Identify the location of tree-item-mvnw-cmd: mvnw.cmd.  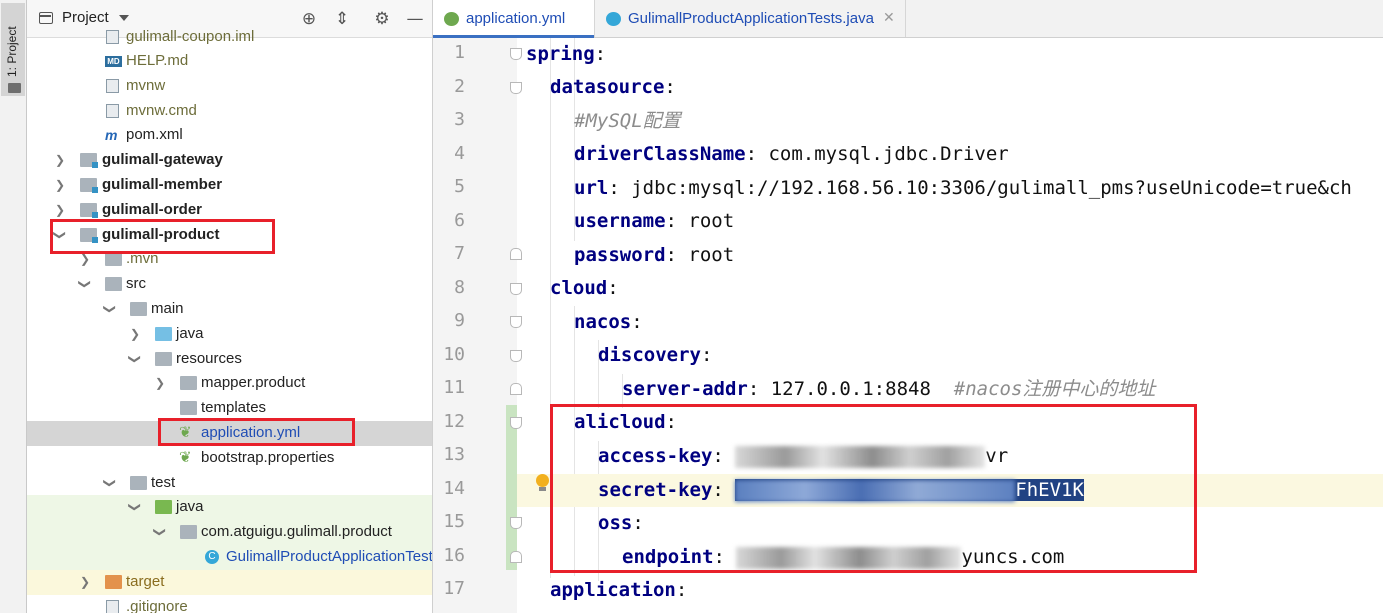
(229, 111).